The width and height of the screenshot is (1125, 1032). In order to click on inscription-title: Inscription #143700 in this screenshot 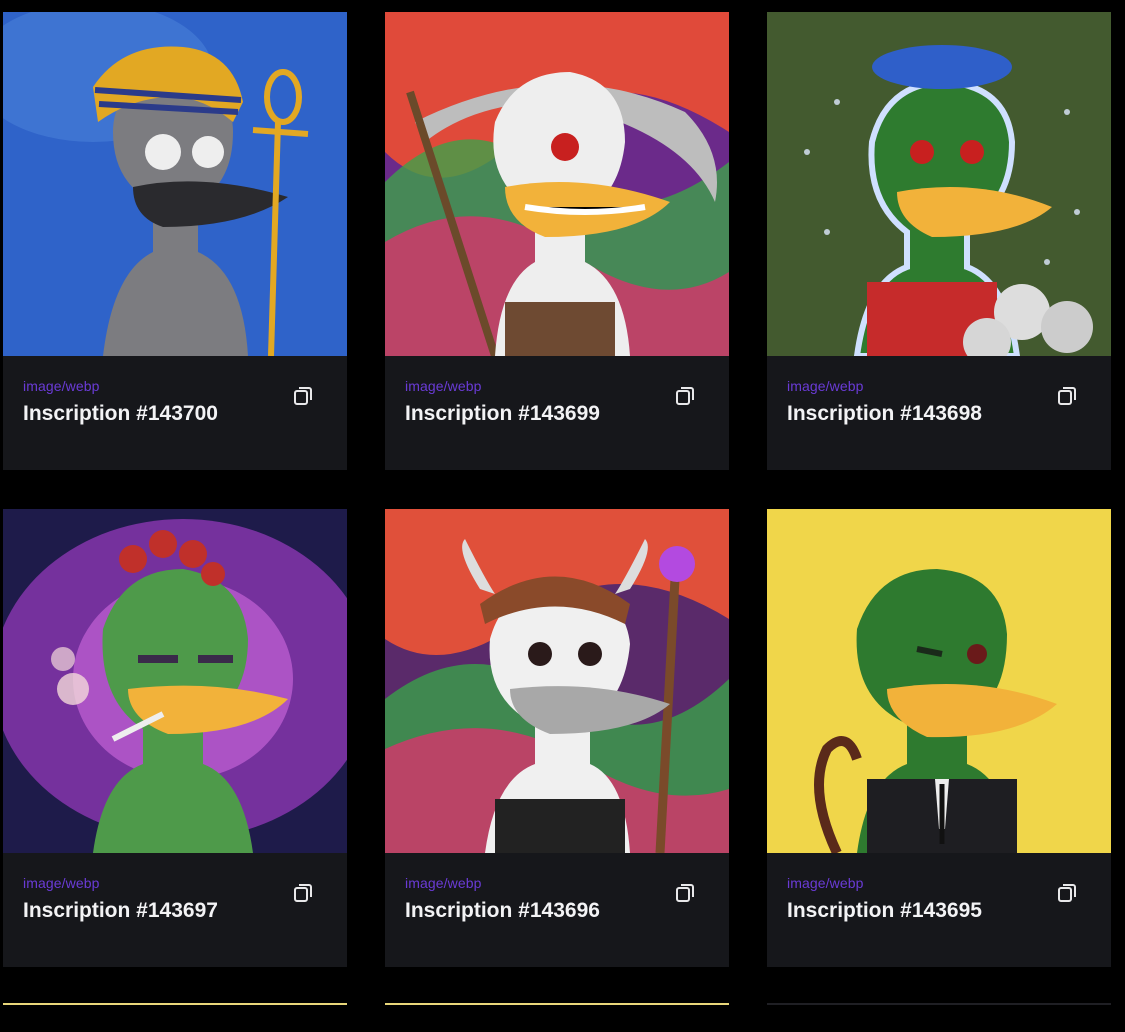, I will do `click(120, 414)`.